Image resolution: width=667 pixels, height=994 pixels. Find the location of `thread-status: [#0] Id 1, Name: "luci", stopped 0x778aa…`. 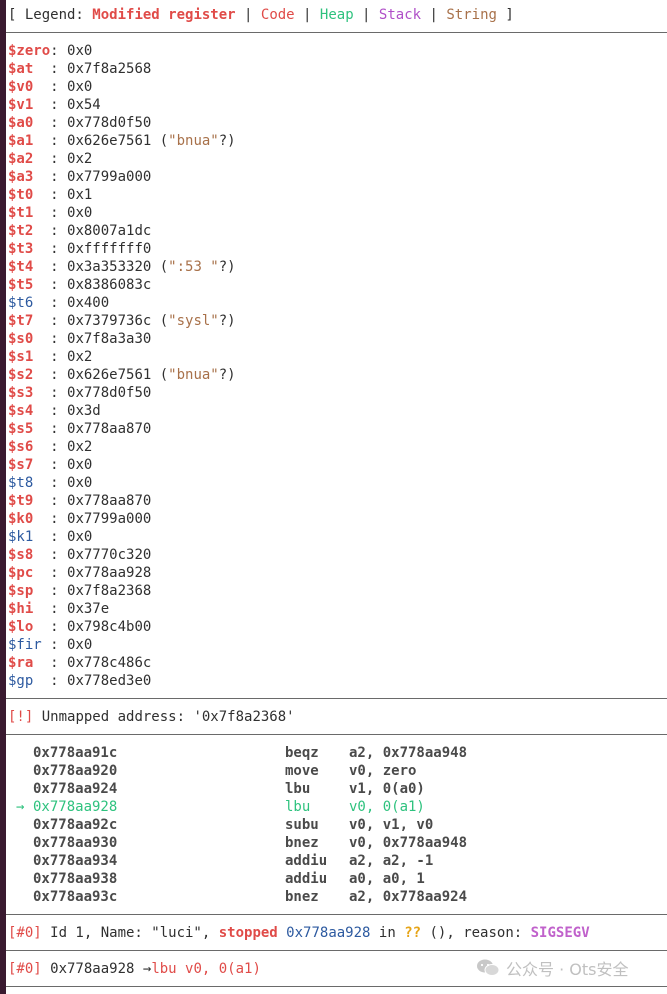

thread-status: [#0] Id 1, Name: "luci", stopped 0x778aa… is located at coordinates (299, 933).